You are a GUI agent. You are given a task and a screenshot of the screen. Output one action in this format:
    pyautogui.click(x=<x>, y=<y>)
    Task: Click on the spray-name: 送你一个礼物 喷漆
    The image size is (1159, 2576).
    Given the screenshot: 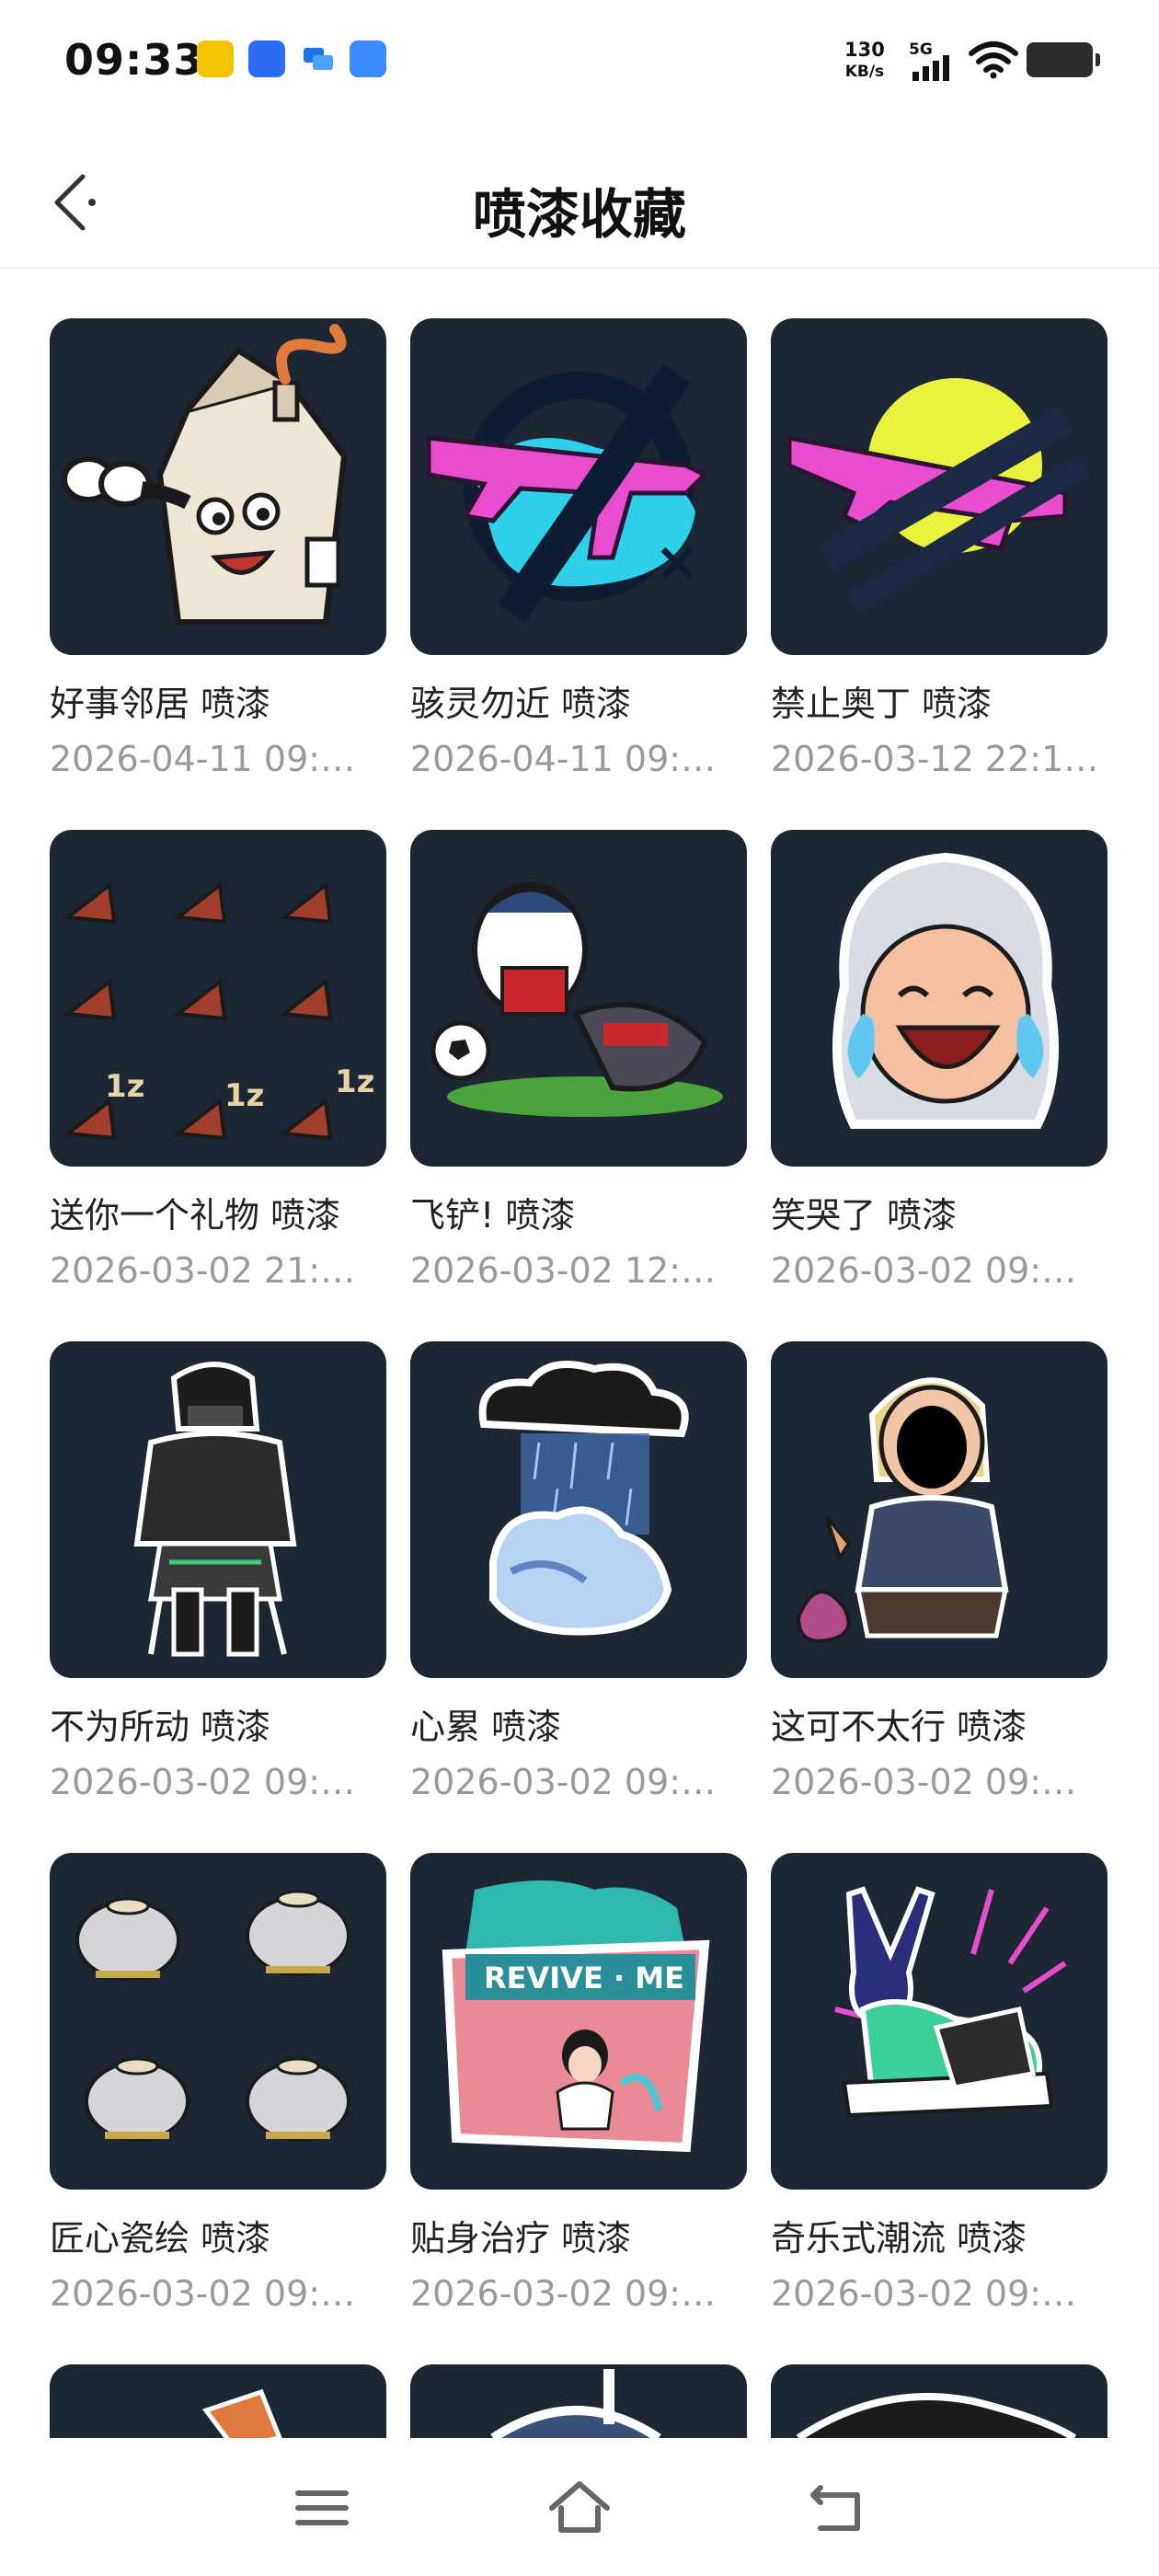 What is the action you would take?
    pyautogui.click(x=195, y=1215)
    